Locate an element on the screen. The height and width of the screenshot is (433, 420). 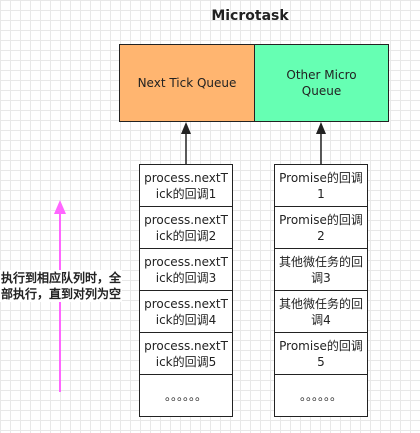
execution-note: 执行到相应队列时，全部执行，直到对列为空 is located at coordinates (61, 286).